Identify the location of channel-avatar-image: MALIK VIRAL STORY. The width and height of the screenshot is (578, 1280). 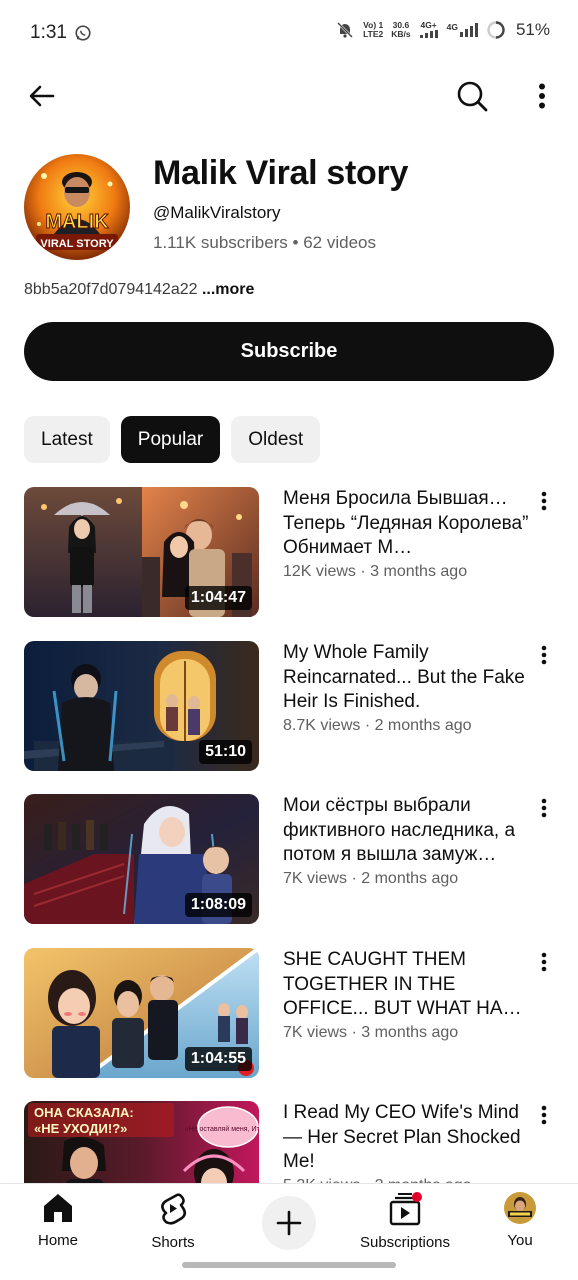
(77, 207).